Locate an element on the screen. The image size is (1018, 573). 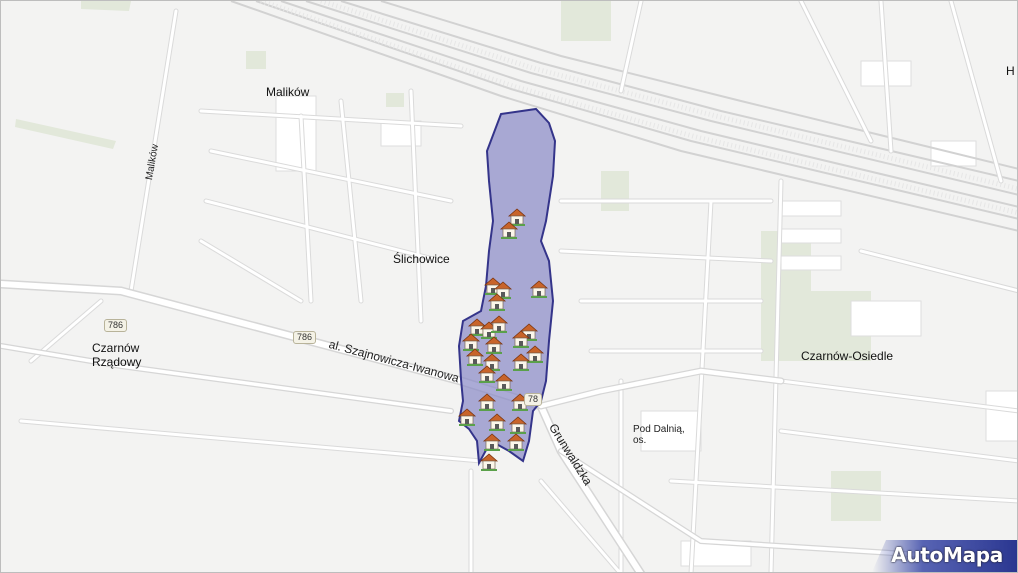
markers-layer is located at coordinates (503, 340).